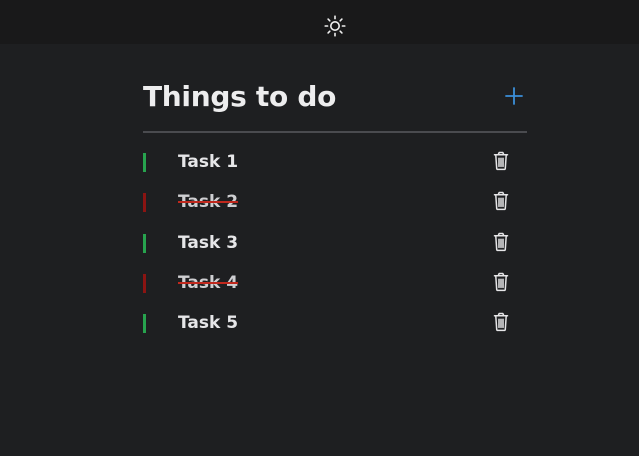 The image size is (639, 456). I want to click on plus-icon, so click(514, 96).